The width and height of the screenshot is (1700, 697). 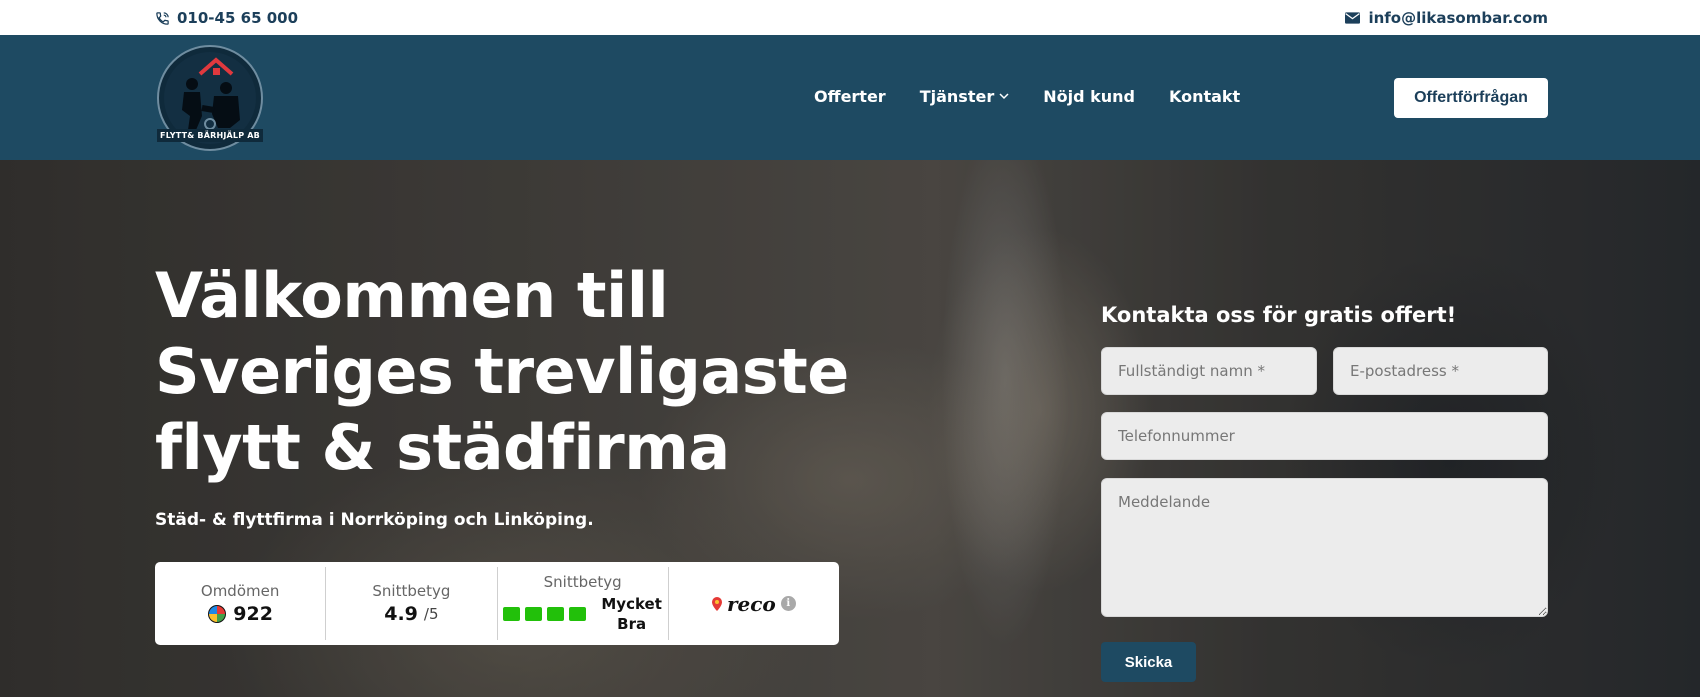 What do you see at coordinates (1148, 662) in the screenshot?
I see `submit-button: Skicka` at bounding box center [1148, 662].